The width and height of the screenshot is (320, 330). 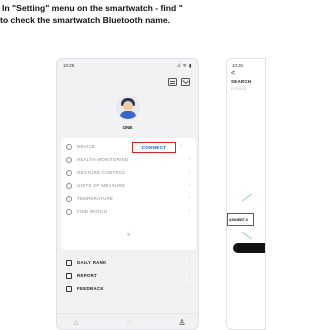 I want to click on find-icon, so click(x=69, y=211).